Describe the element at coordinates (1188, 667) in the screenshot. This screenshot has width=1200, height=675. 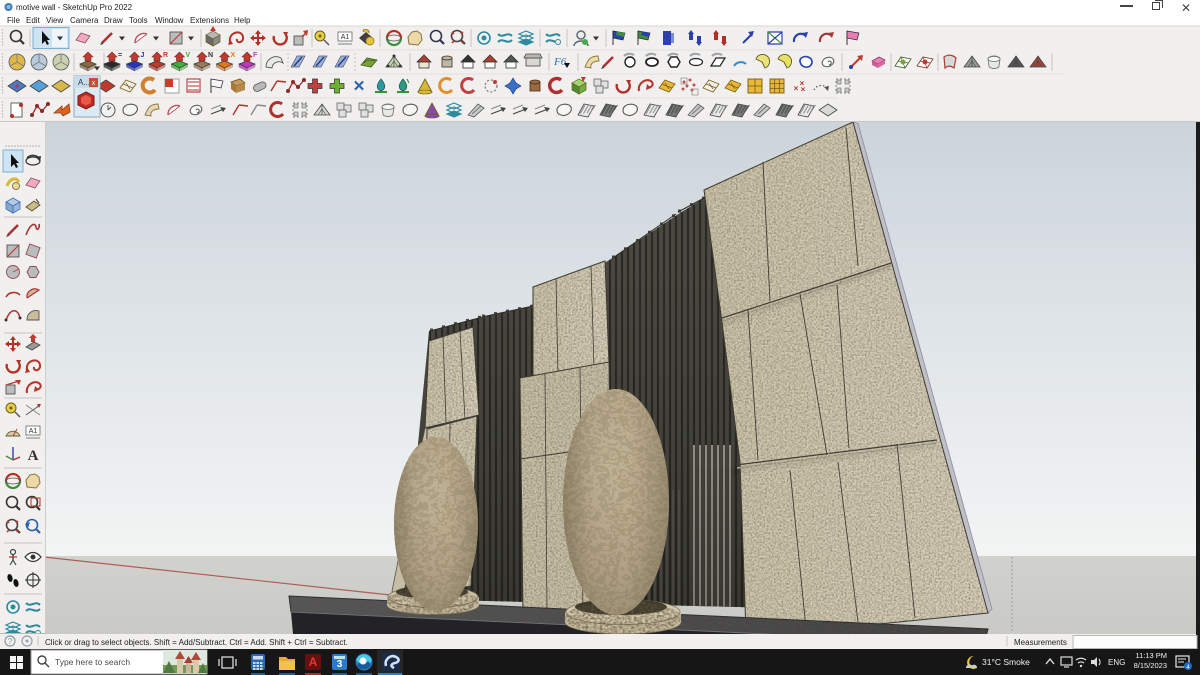
I see `svg-text: 4` at that location.